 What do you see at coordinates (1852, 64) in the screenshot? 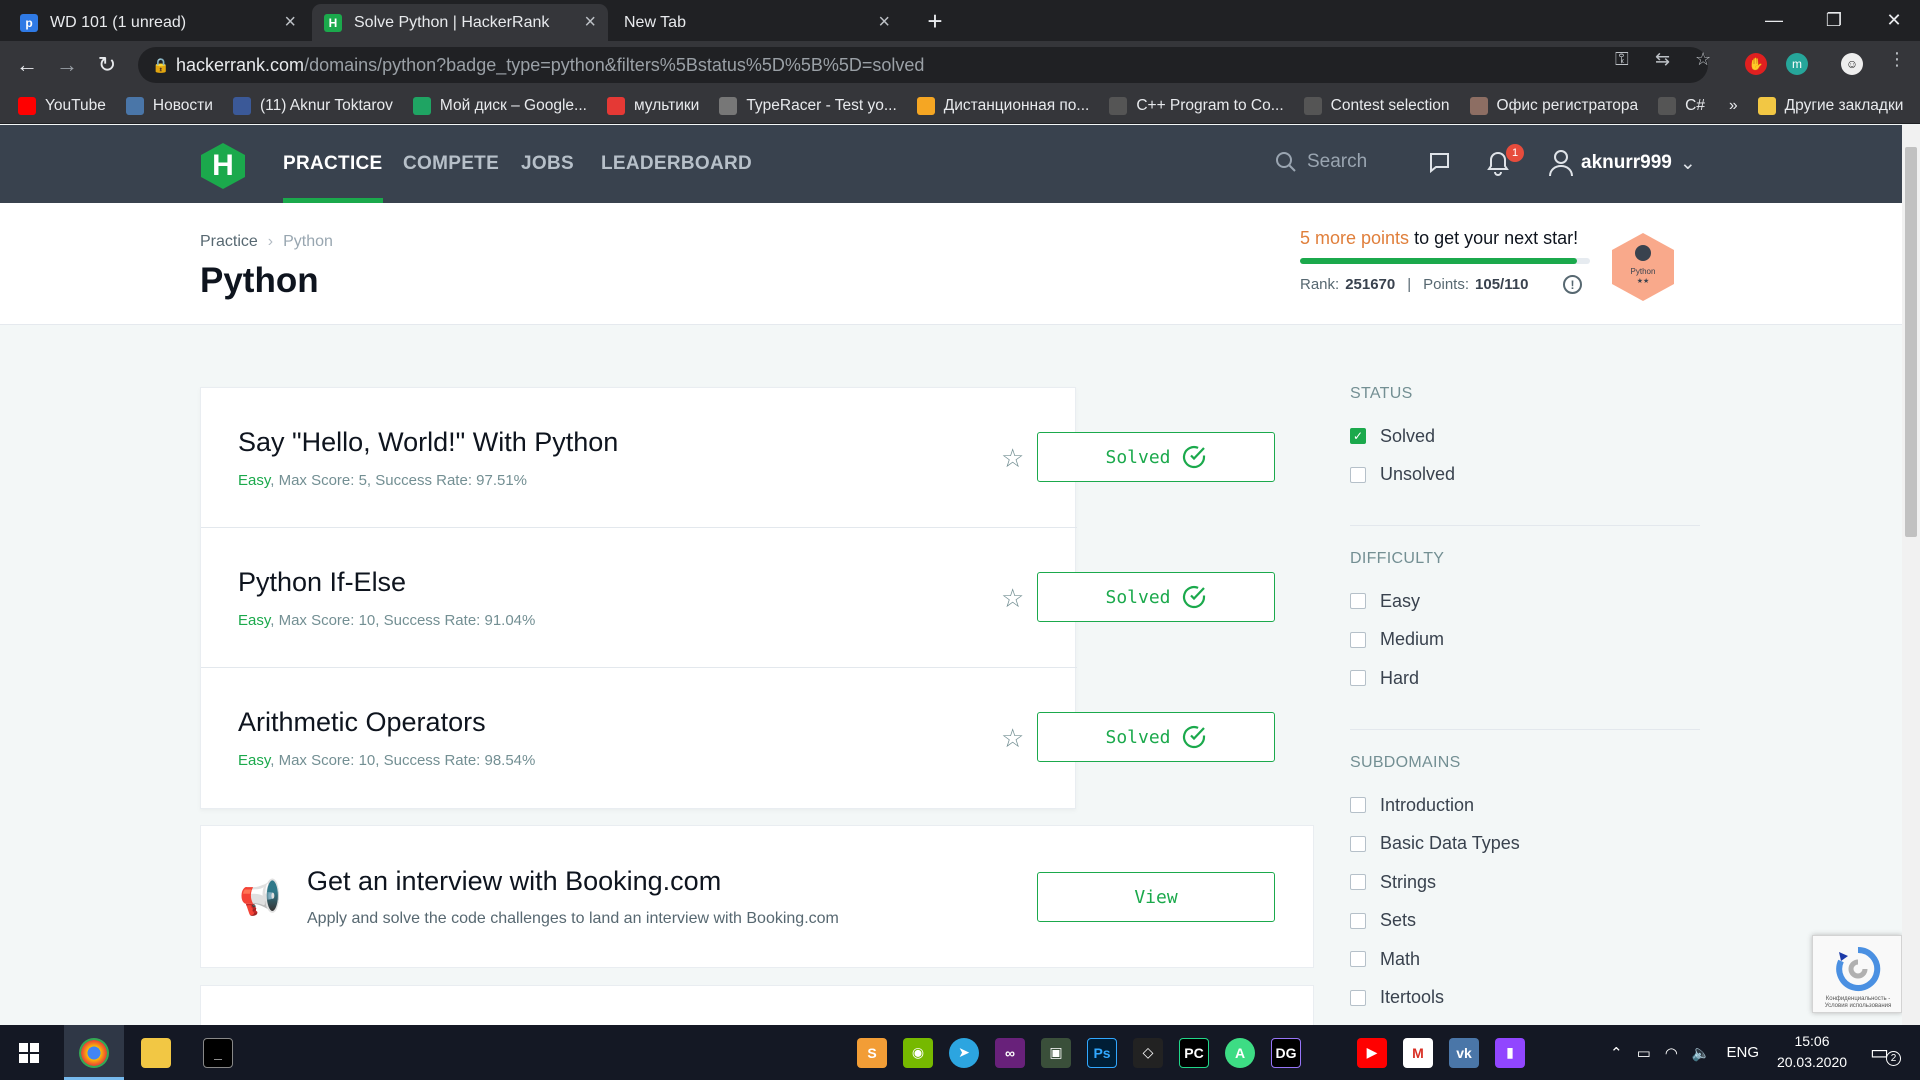
I see `profile-avatar: ☺` at bounding box center [1852, 64].